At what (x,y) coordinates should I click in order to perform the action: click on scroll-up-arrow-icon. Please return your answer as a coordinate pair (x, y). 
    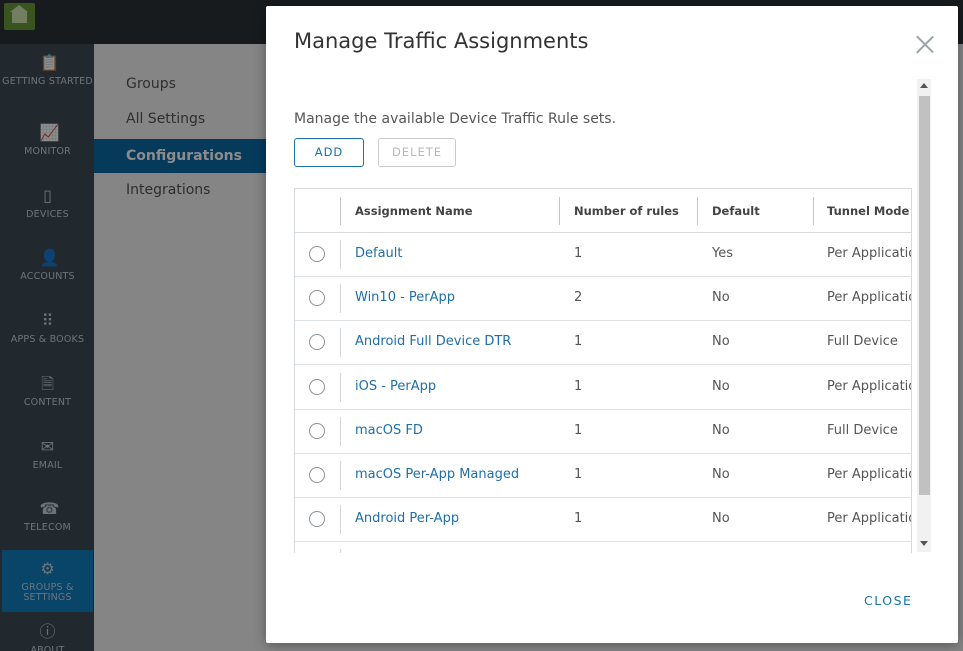
    Looking at the image, I should click on (924, 85).